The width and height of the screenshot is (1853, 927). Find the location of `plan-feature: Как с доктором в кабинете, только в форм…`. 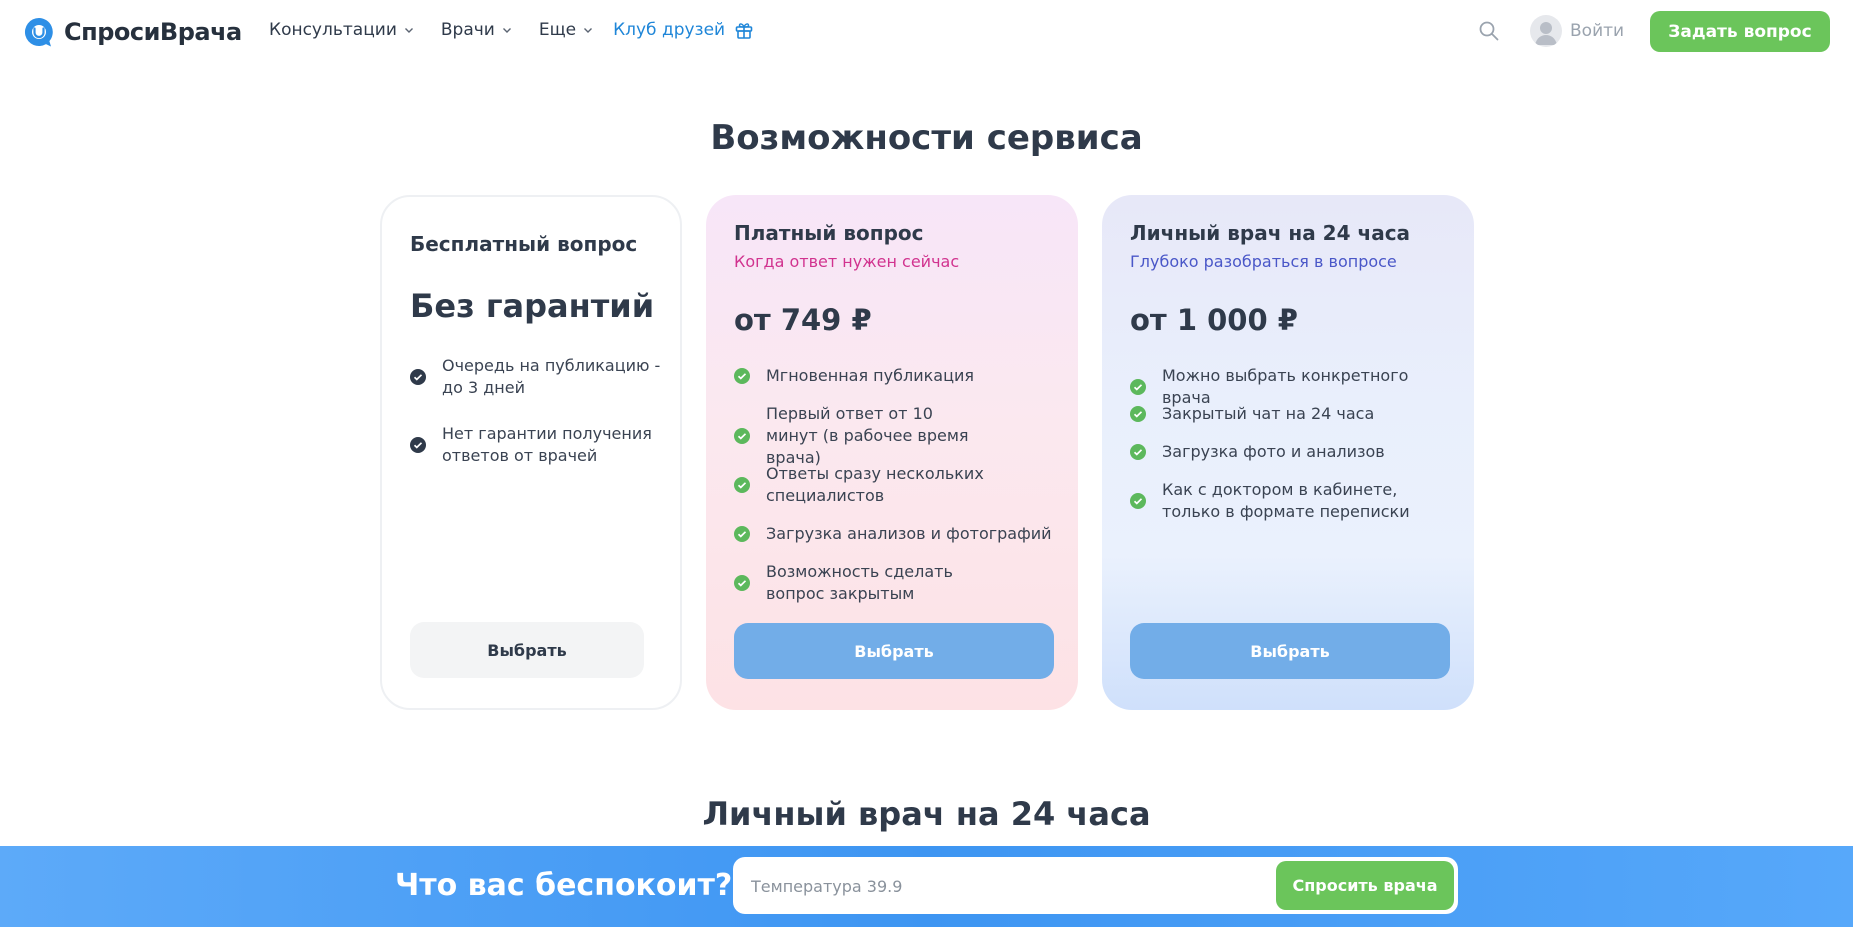

plan-feature: Как с доктором в кабинете, только в форм… is located at coordinates (1293, 501).